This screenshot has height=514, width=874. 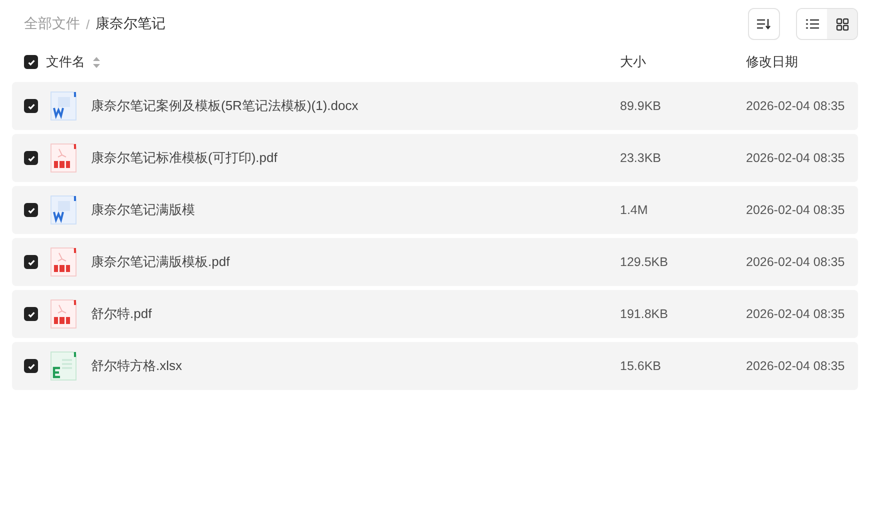 I want to click on file-row: 康奈尔笔记满版模 1.4M 2026-02-04 08:35, so click(x=435, y=210).